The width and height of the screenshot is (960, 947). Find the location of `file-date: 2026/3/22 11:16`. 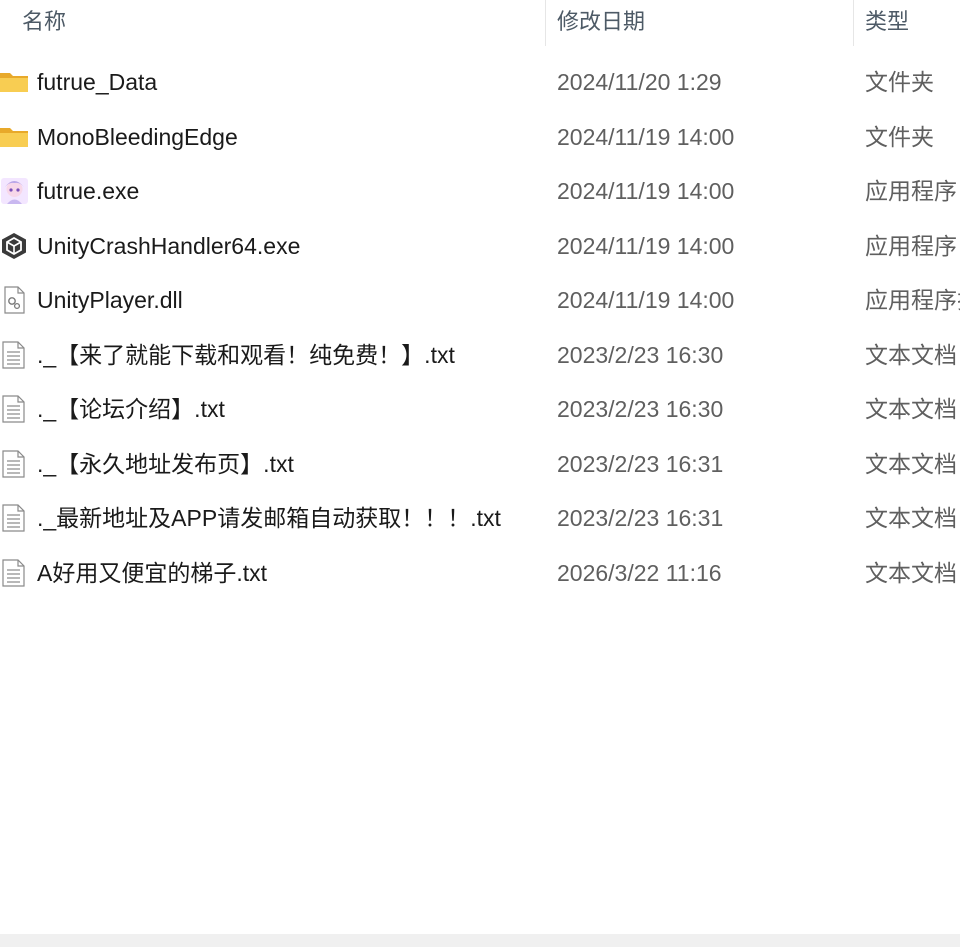

file-date: 2026/3/22 11:16 is located at coordinates (639, 572).